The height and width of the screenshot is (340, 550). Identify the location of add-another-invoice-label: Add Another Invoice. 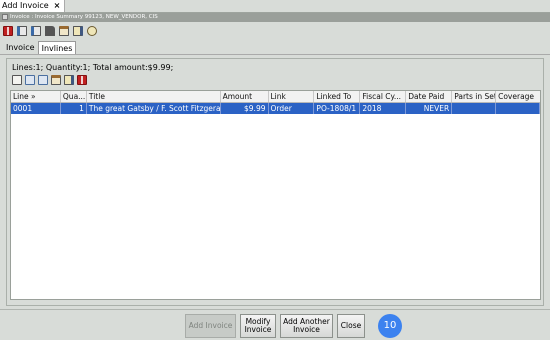
(306, 325).